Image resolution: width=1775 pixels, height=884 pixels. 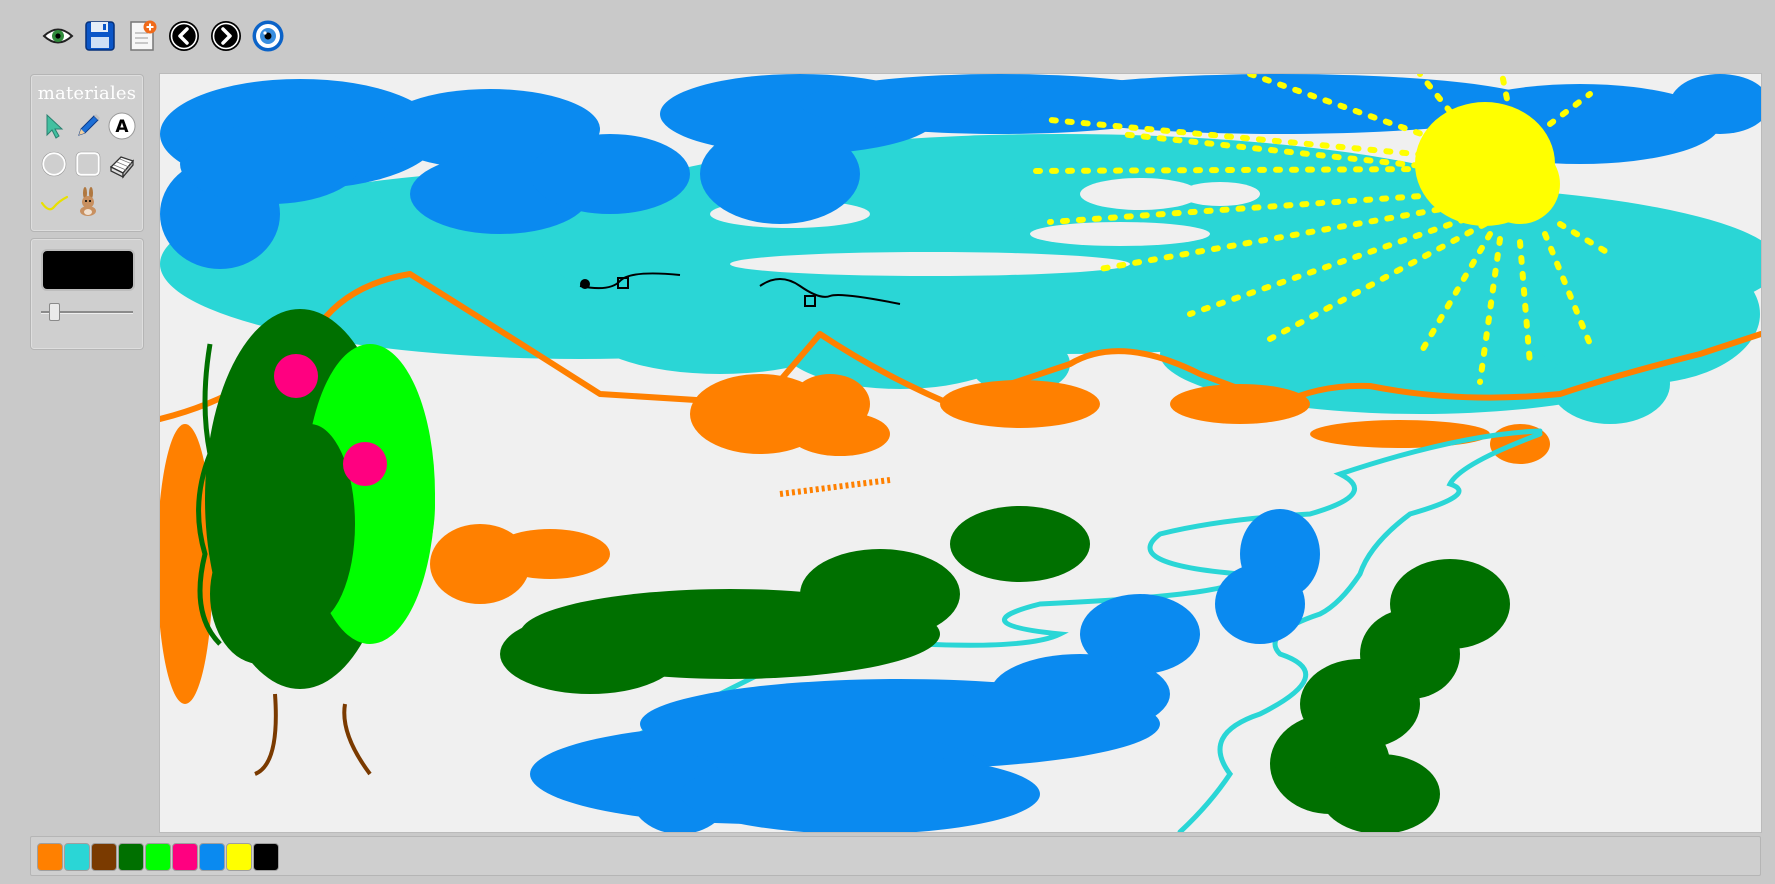 I want to click on circle-icon, so click(x=54, y=164).